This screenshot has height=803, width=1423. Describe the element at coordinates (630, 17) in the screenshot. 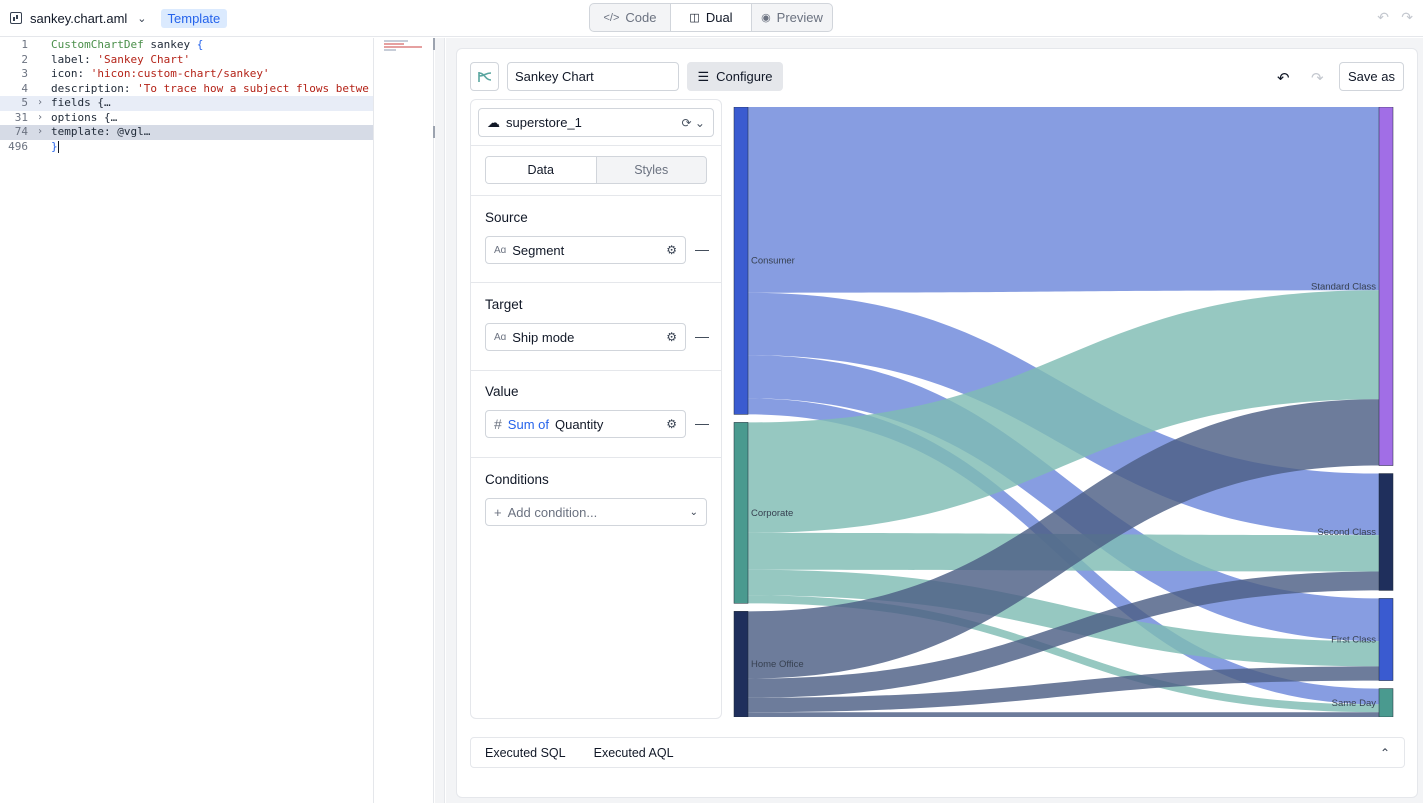

I see `mode-code-button: </> Code` at that location.